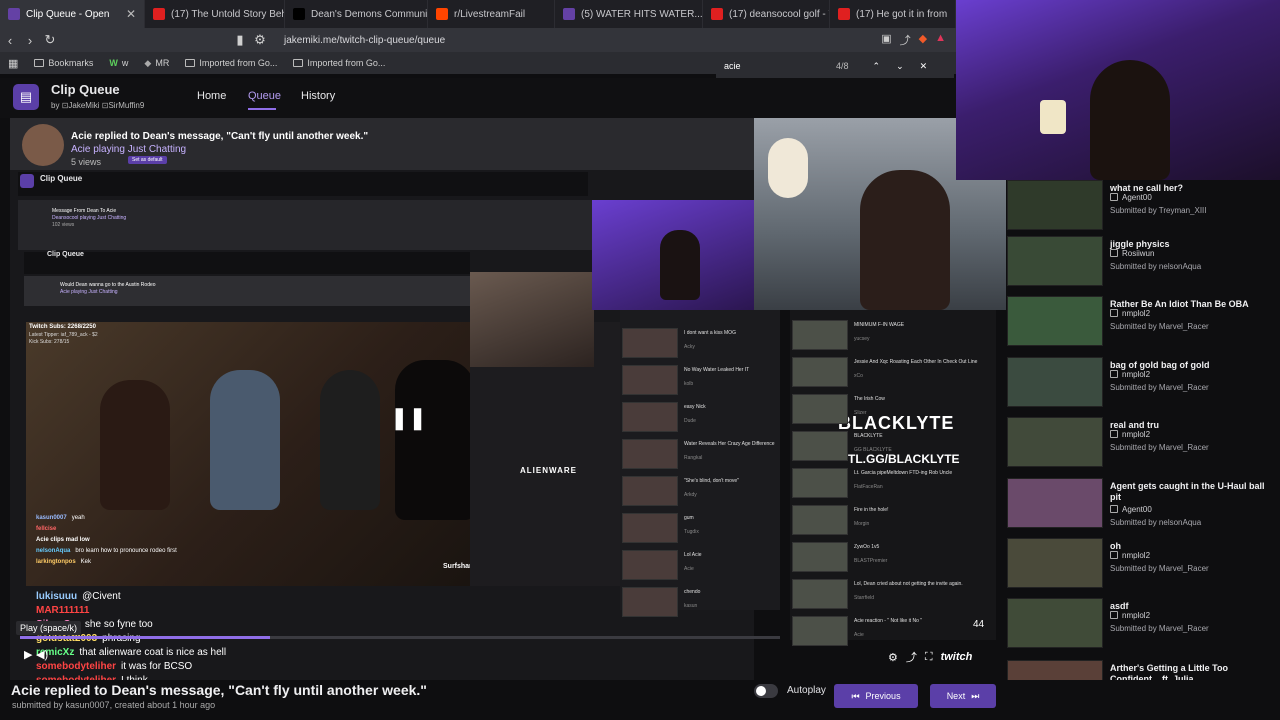 Image resolution: width=1280 pixels, height=720 pixels. I want to click on queue-item-title: Agent gets caught in the U-Haul ball pit, so click(1187, 491).